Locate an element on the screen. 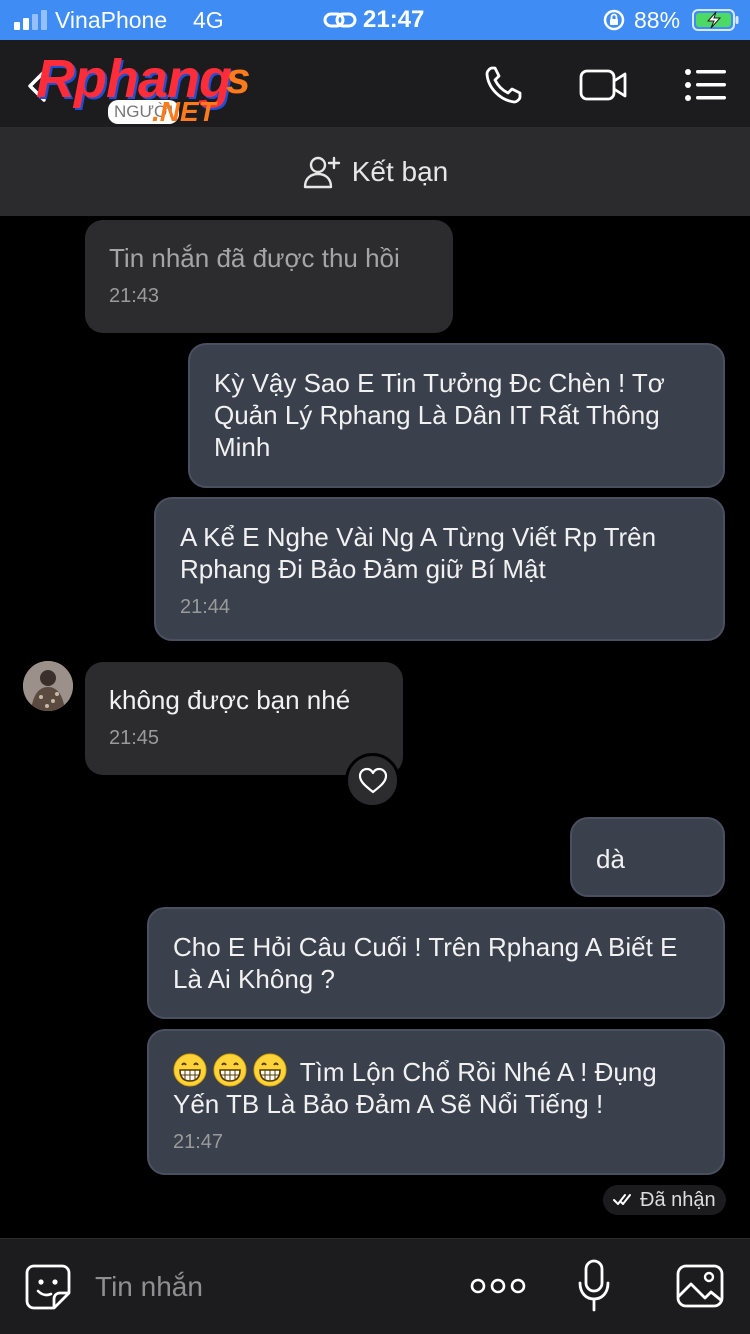 This screenshot has width=750, height=1334. react-heart-button is located at coordinates (372, 780).